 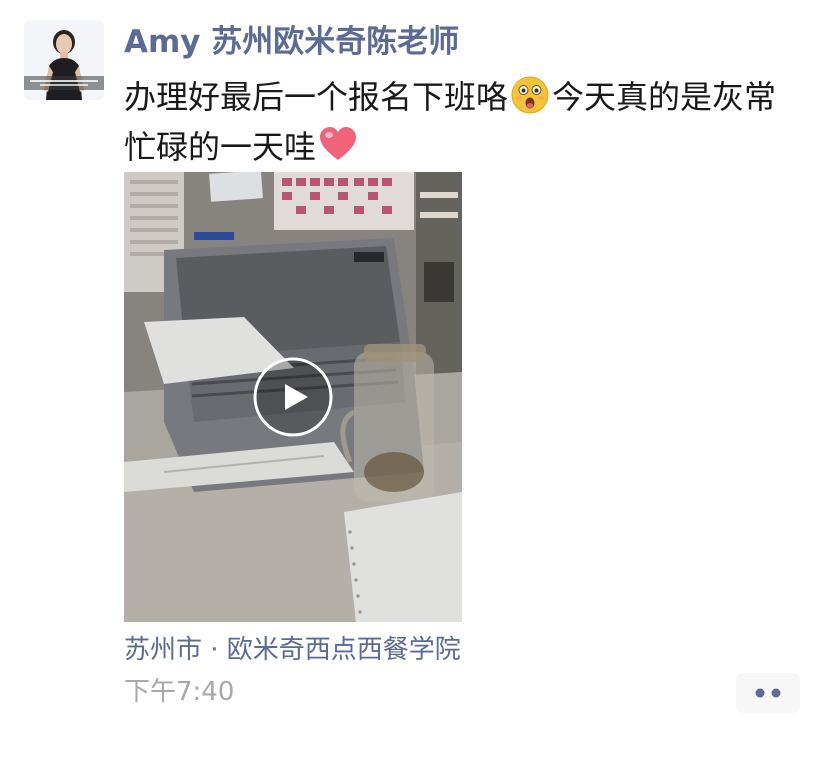 I want to click on more-dots-icon, so click(x=768, y=693).